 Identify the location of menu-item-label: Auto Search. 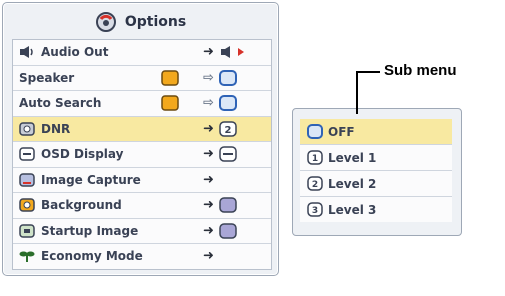
(60, 103).